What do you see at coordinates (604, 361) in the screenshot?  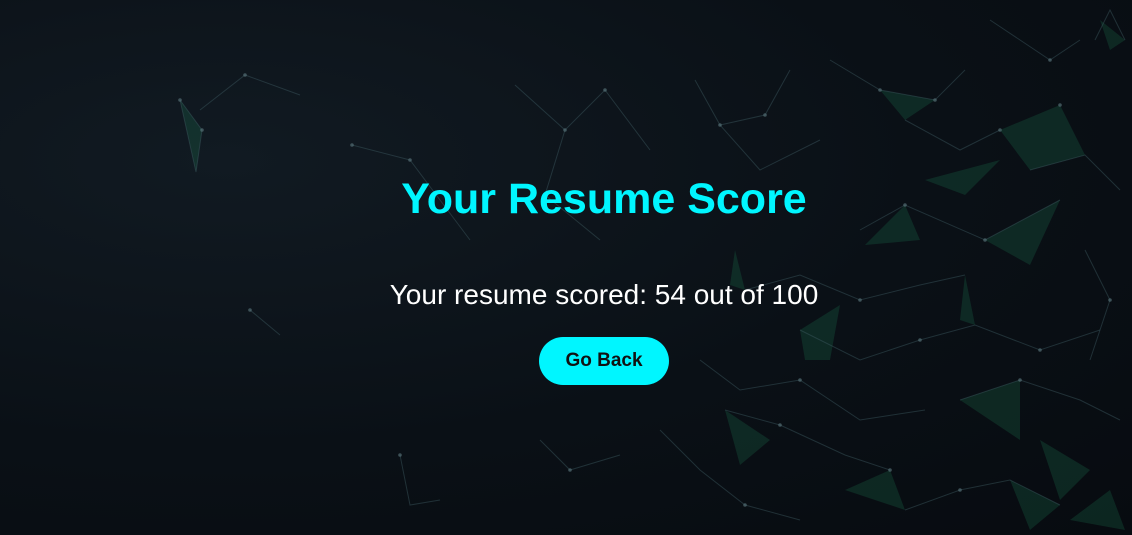 I see `go-back-button: Go Back` at bounding box center [604, 361].